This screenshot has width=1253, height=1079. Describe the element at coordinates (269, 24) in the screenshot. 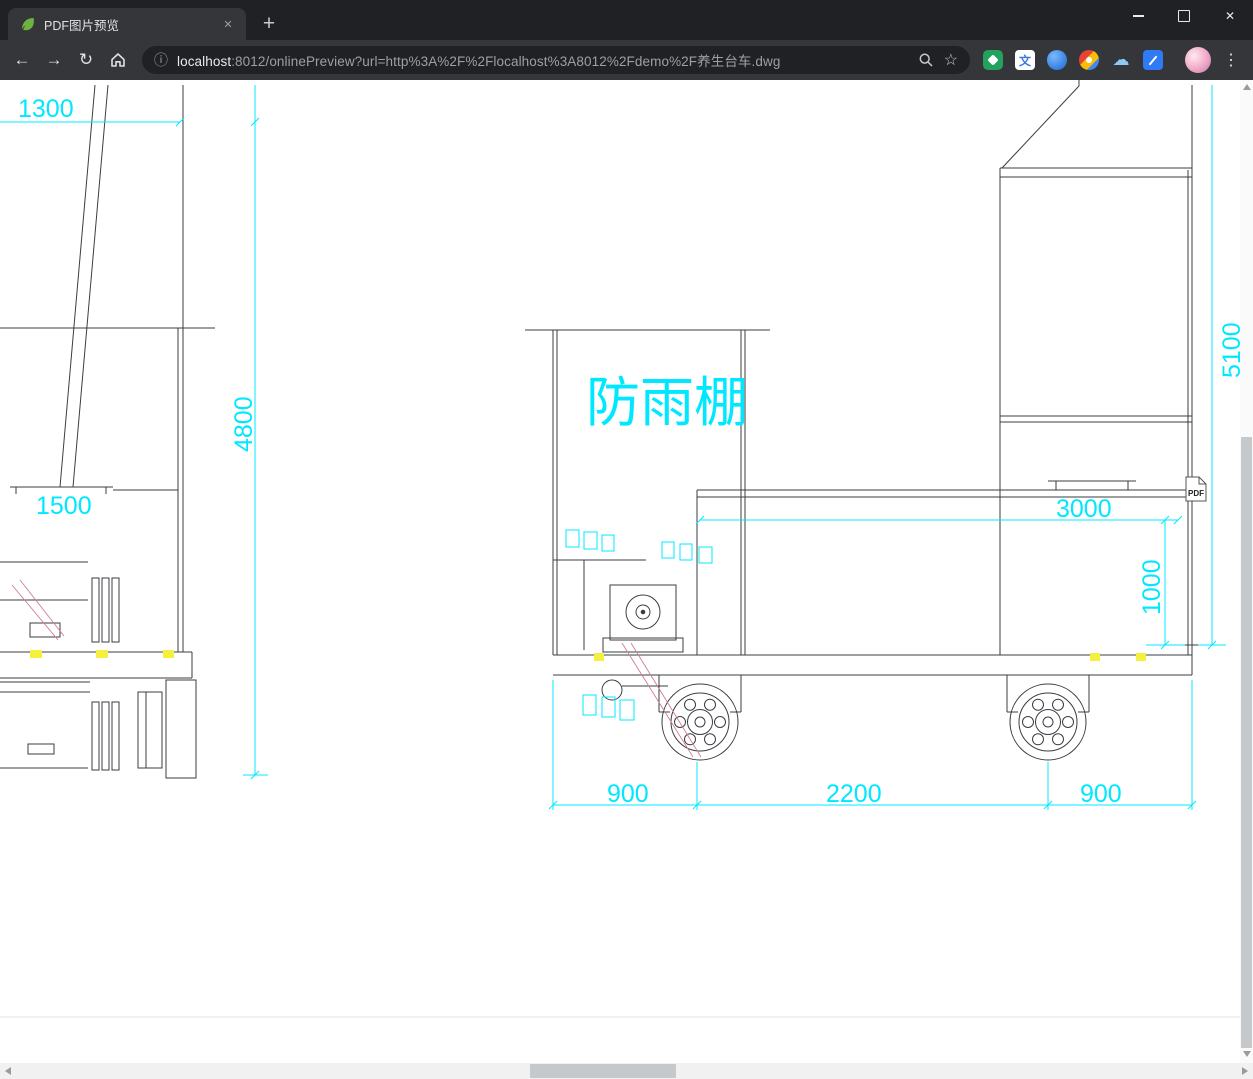

I see `new-tab-button: +` at that location.